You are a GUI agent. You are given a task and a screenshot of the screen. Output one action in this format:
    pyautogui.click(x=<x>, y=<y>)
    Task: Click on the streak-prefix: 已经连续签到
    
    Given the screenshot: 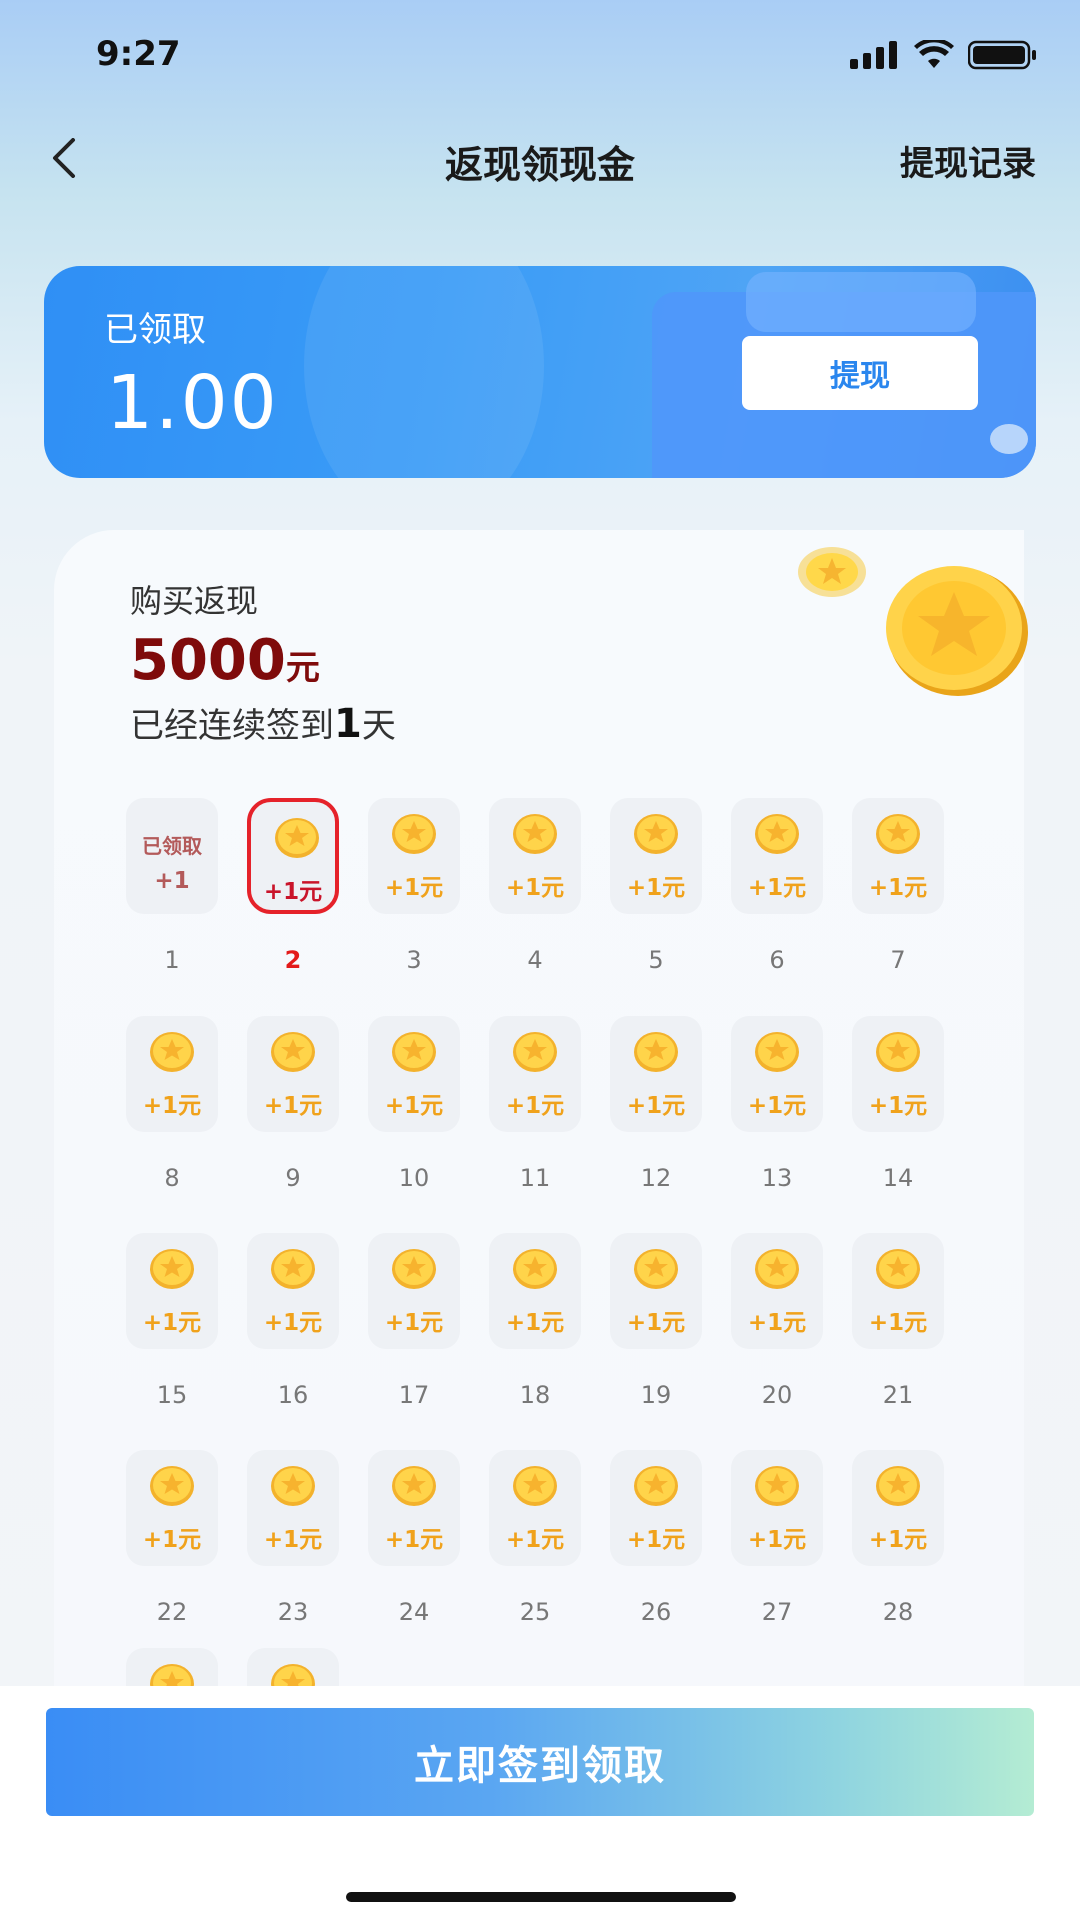 What is the action you would take?
    pyautogui.click(x=232, y=726)
    